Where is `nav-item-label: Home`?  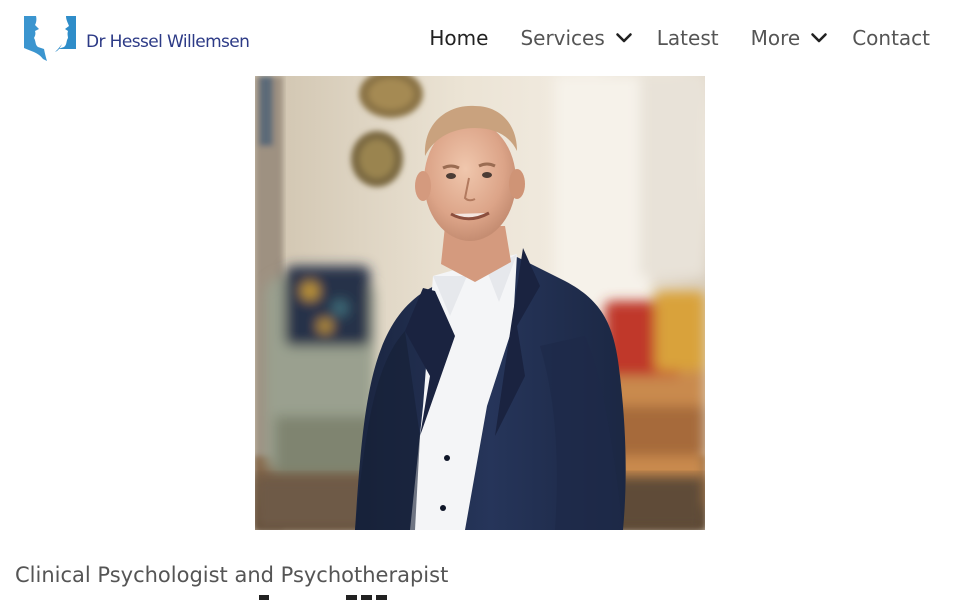
nav-item-label: Home is located at coordinates (459, 38).